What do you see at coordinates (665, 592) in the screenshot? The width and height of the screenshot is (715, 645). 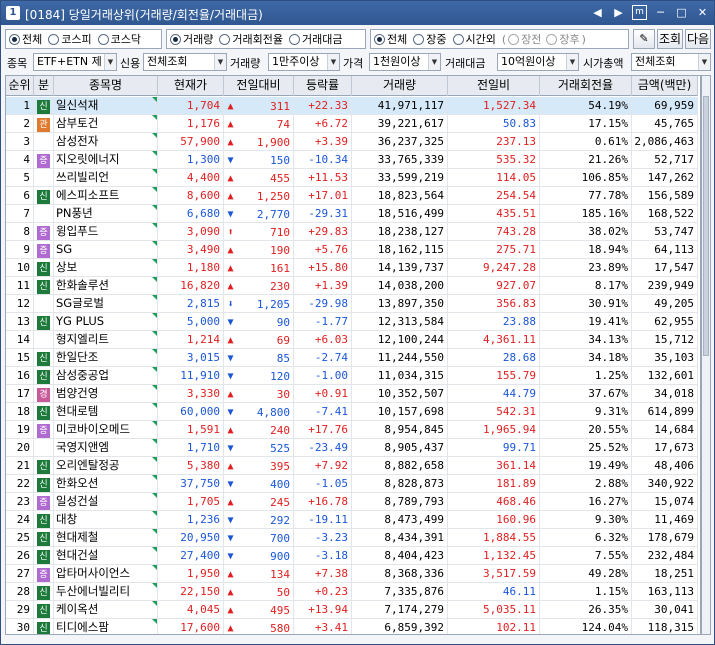 I see `cell-amount: 163,113` at bounding box center [665, 592].